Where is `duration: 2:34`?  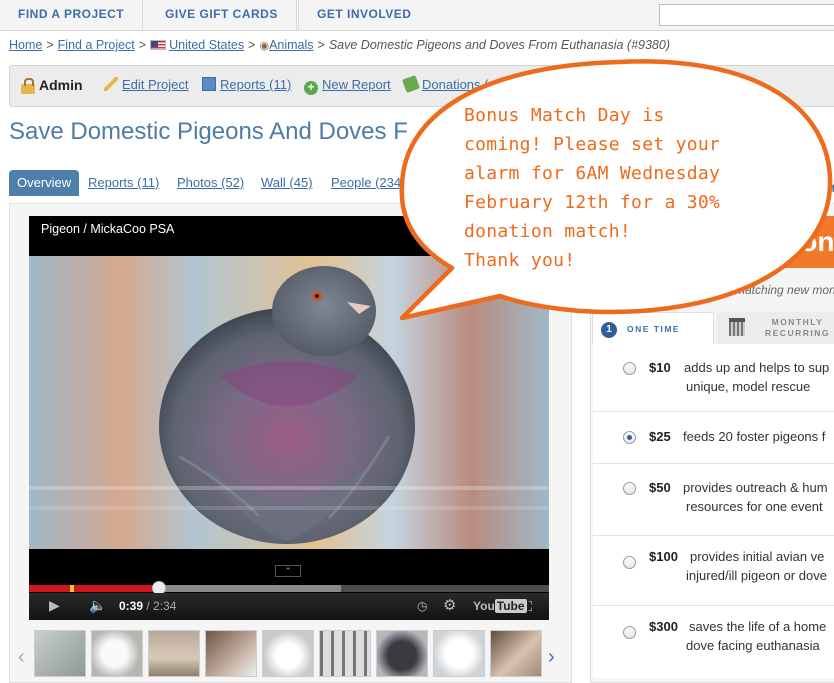 duration: 2:34 is located at coordinates (165, 606).